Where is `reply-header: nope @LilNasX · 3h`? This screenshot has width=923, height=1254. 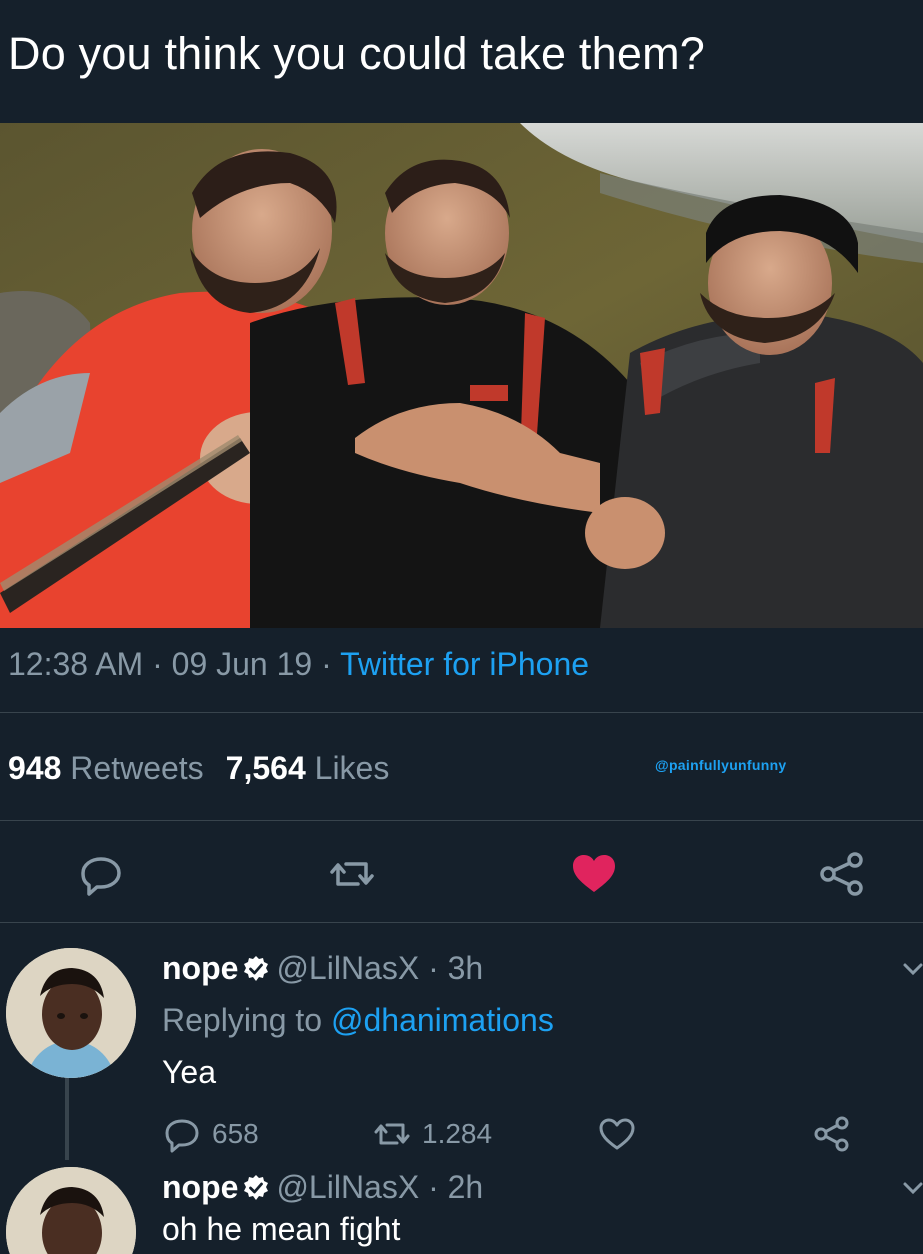
reply-header: nope @LilNasX · 3h is located at coordinates (322, 968).